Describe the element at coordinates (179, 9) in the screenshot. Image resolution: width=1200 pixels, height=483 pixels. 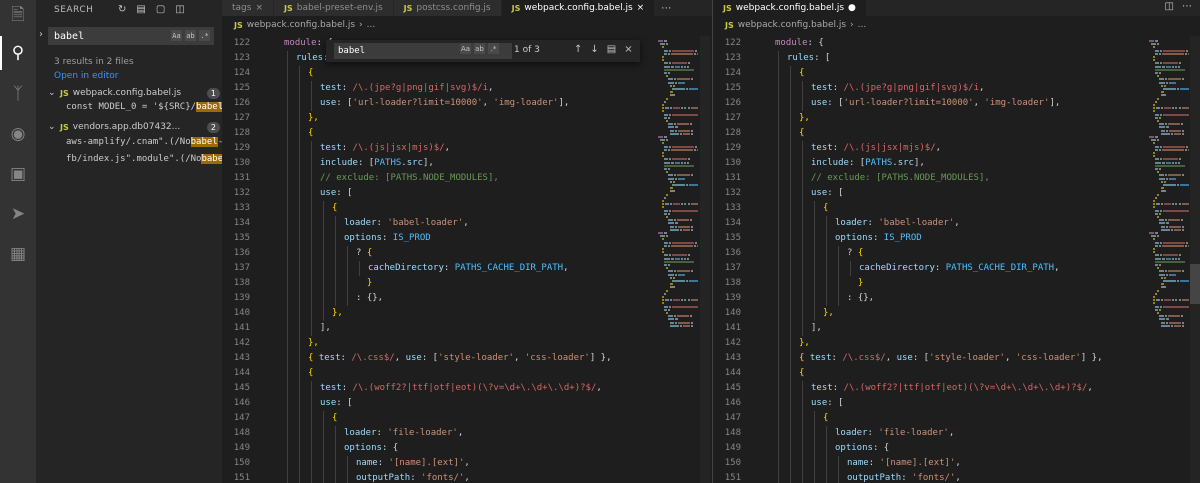
I see `collapse-all-icon: ◫` at that location.